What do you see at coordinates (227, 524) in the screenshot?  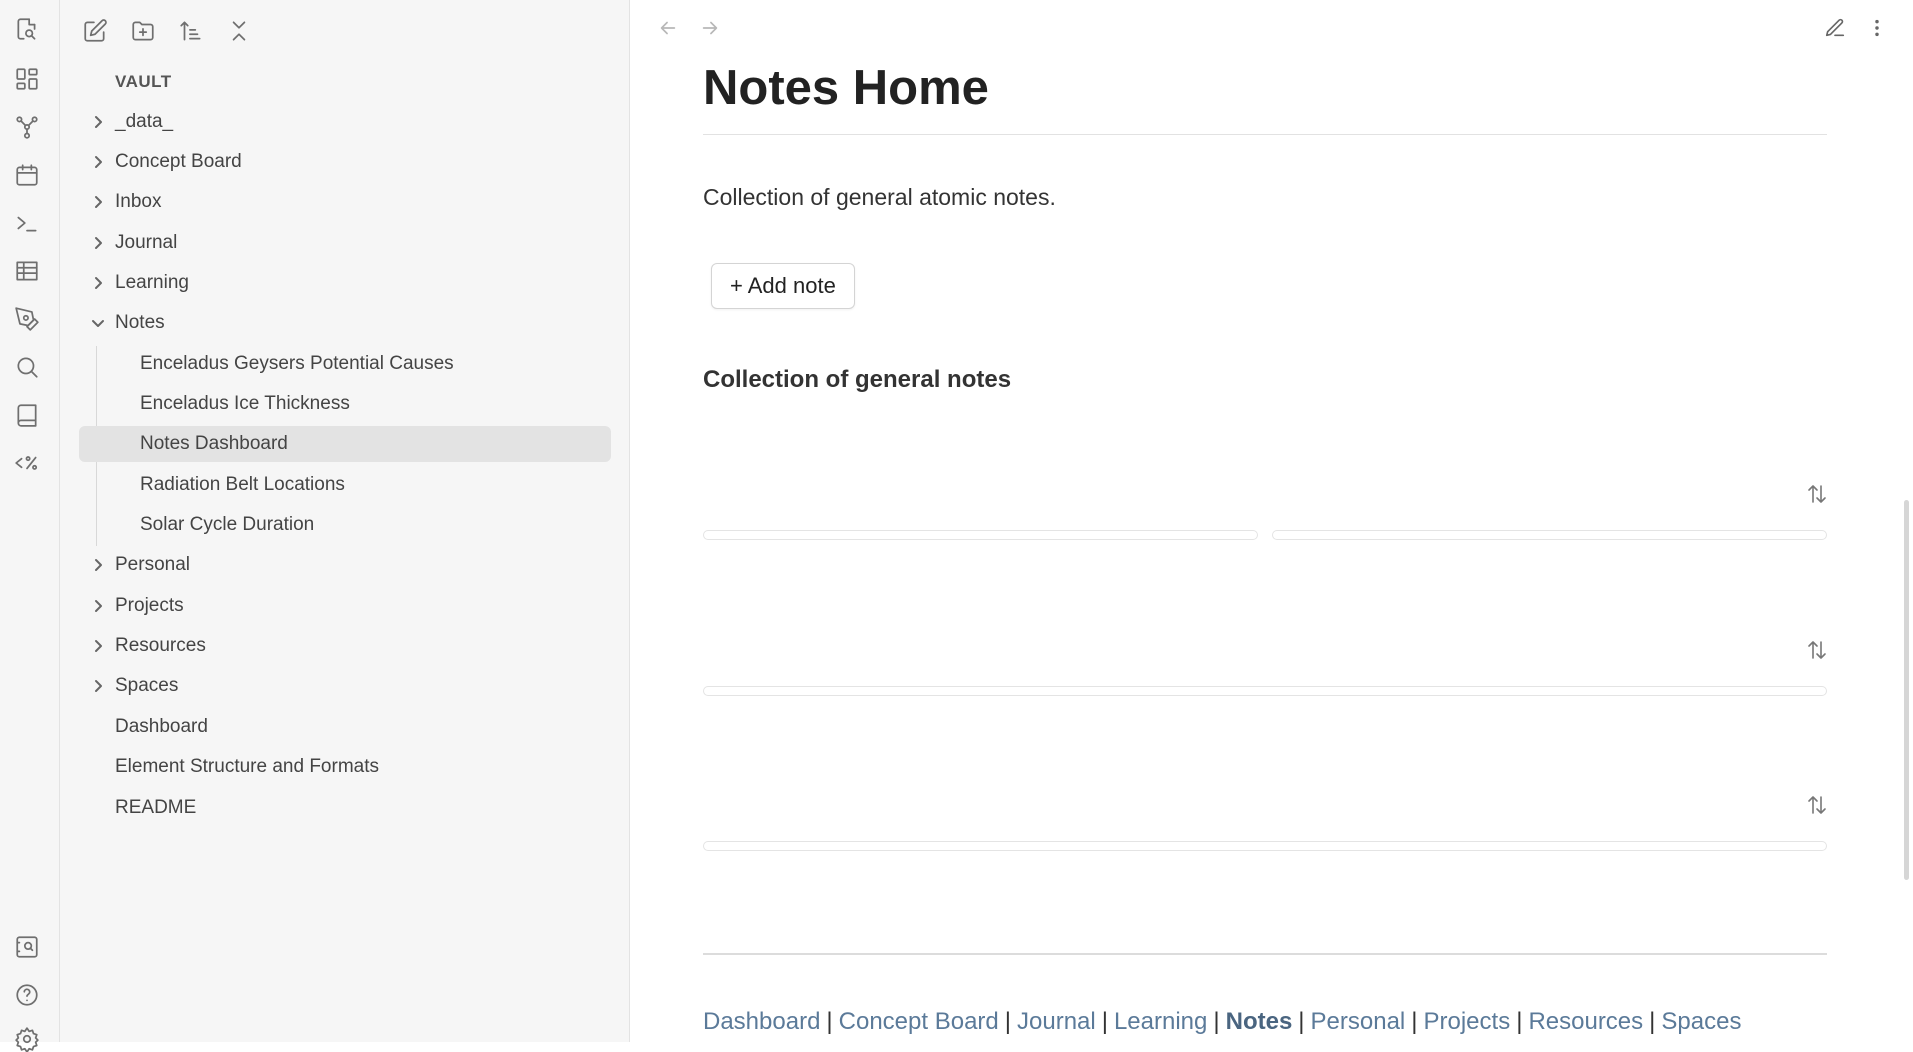 I see `tree-file-label: Solar Cycle Duration` at bounding box center [227, 524].